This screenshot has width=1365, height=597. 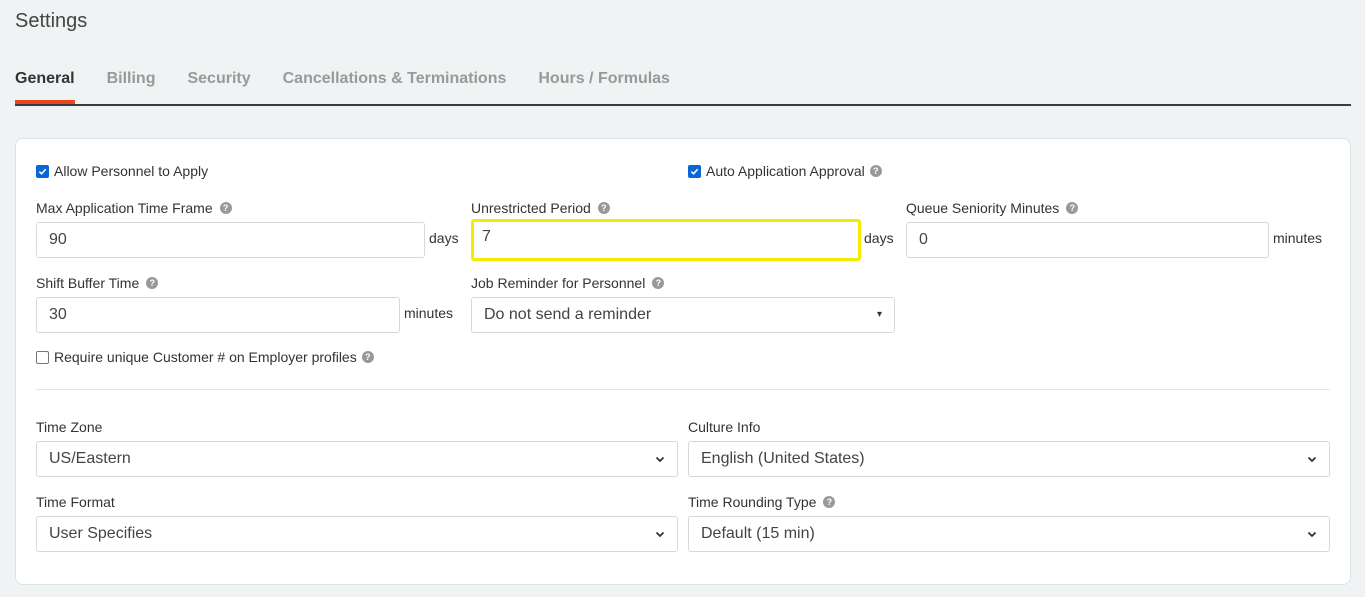 What do you see at coordinates (45, 82) in the screenshot?
I see `tab-general: General` at bounding box center [45, 82].